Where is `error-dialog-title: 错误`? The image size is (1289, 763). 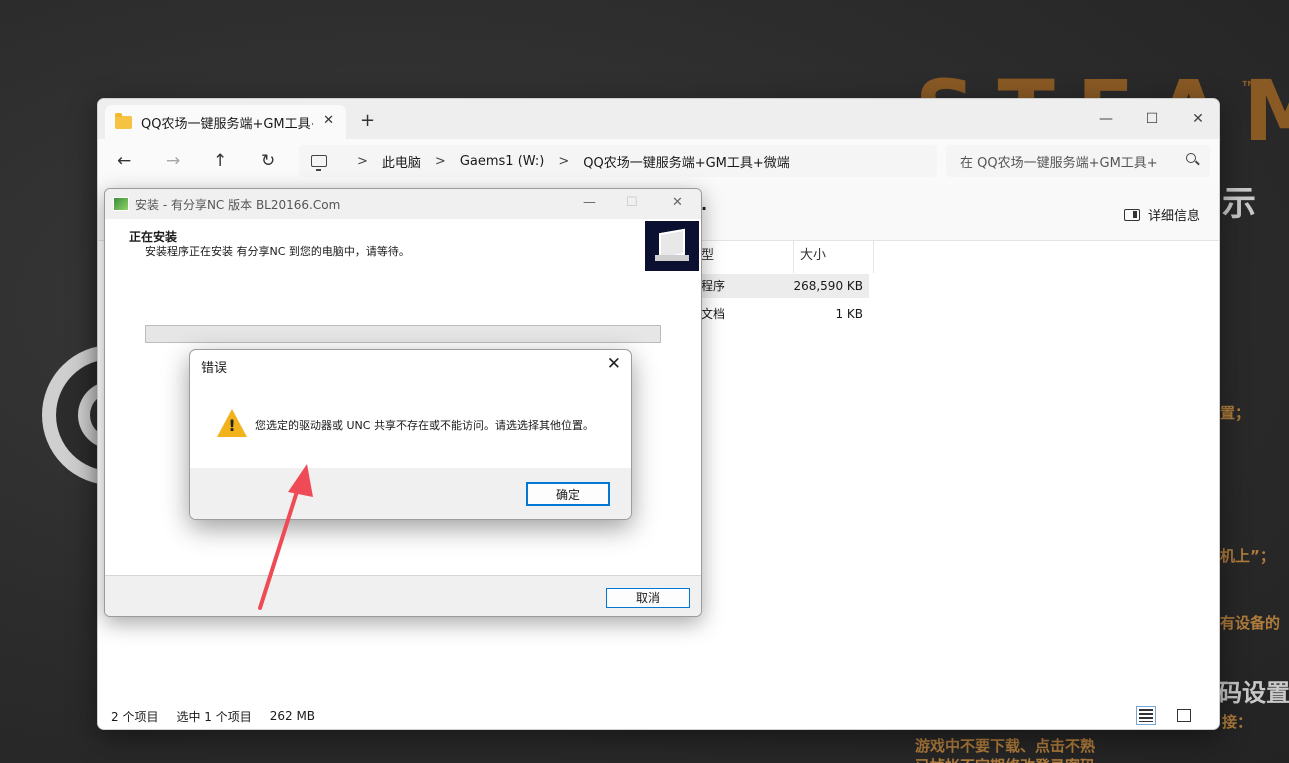 error-dialog-title: 错误 is located at coordinates (214, 368).